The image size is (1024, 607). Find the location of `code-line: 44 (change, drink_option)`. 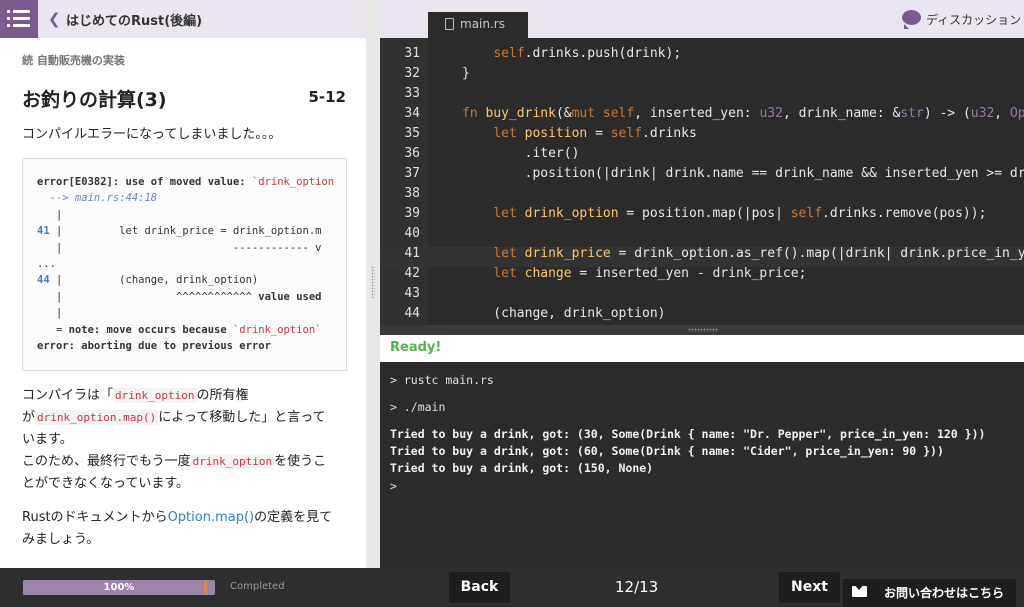

code-line: 44 (change, drink_option) is located at coordinates (702, 314).